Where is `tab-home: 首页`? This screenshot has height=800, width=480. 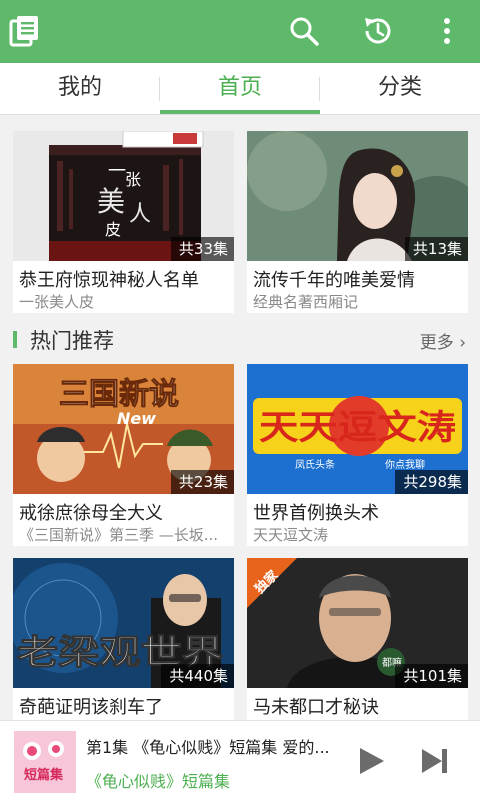 tab-home: 首页 is located at coordinates (240, 89).